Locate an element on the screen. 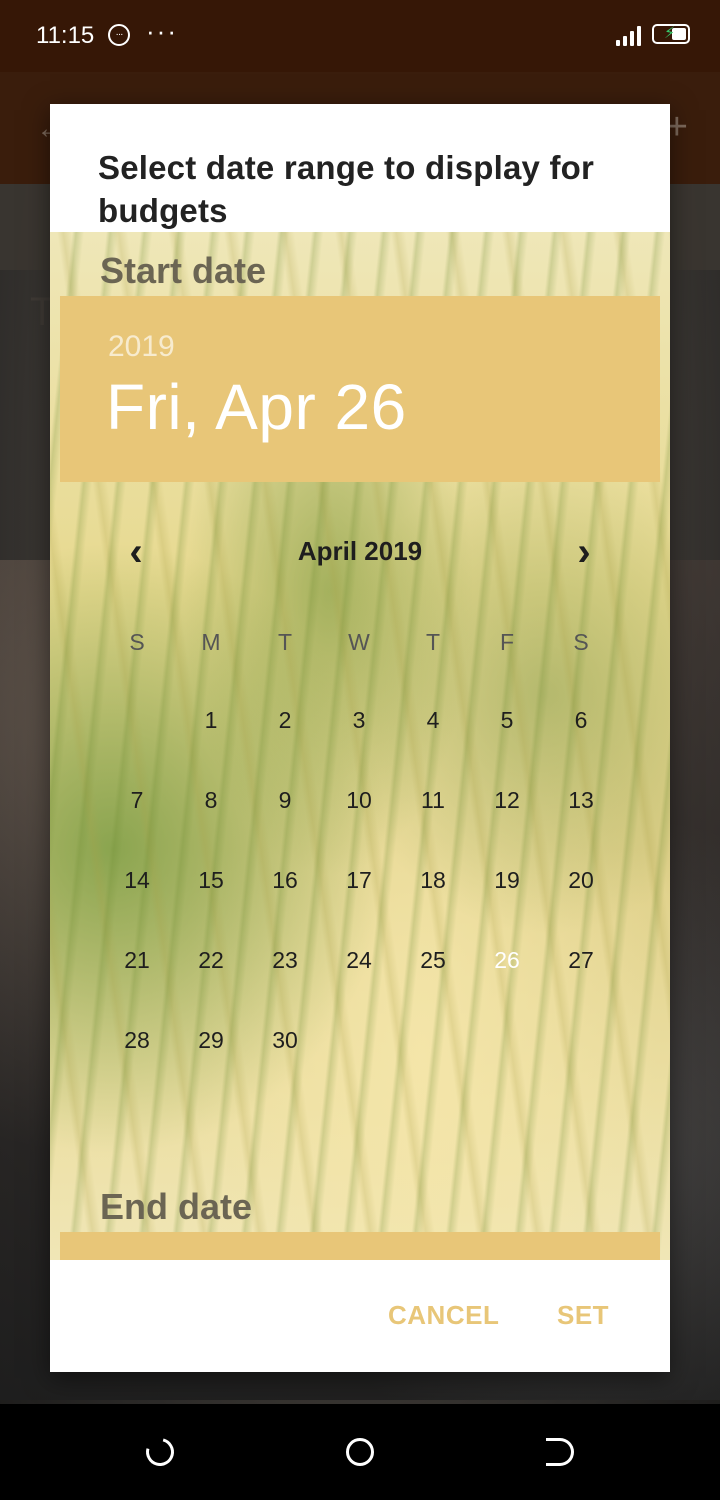  dialog-title: Select date range to display for budgets is located at coordinates (346, 189).